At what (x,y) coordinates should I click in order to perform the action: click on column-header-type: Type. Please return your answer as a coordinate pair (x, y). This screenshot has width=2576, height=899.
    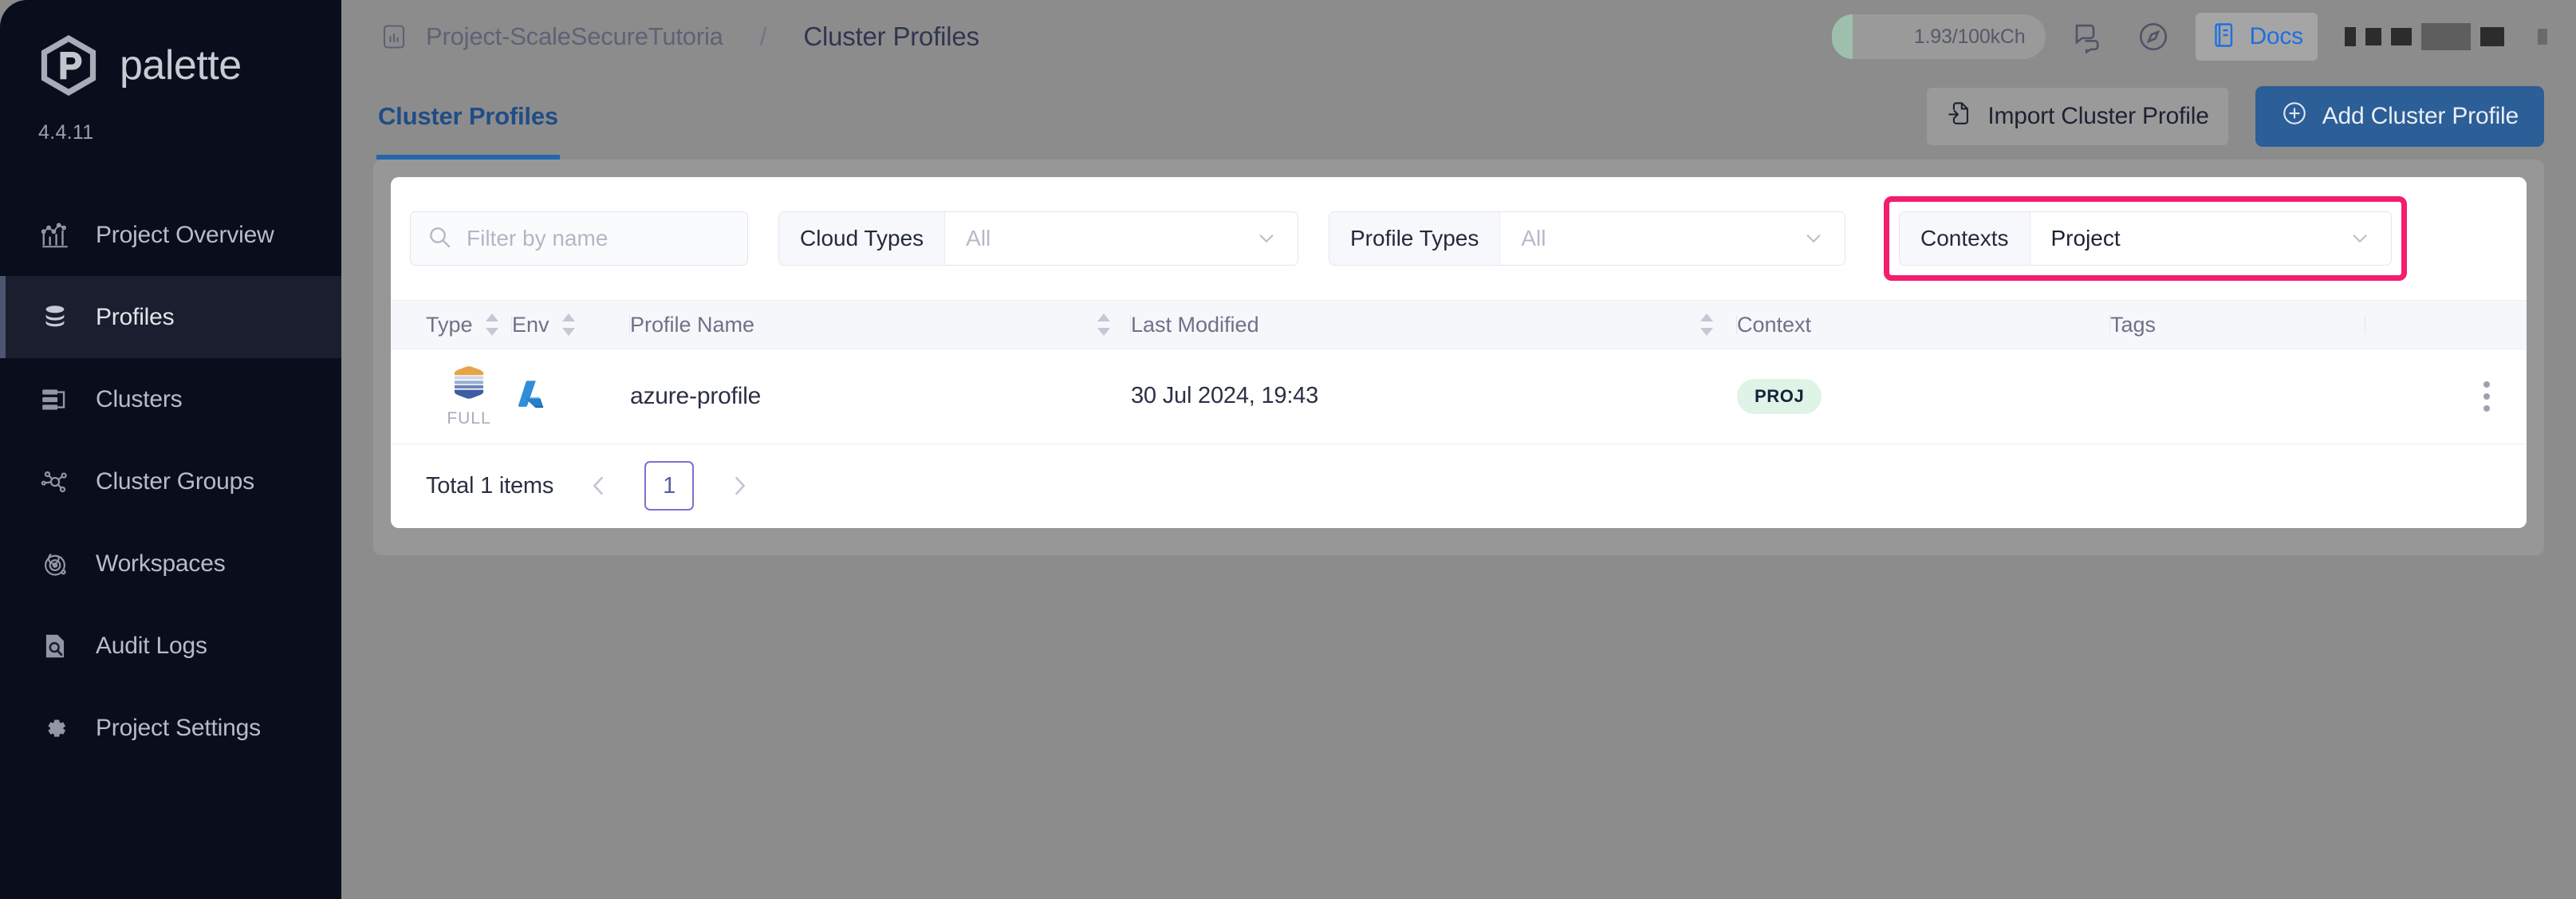
    Looking at the image, I should click on (469, 325).